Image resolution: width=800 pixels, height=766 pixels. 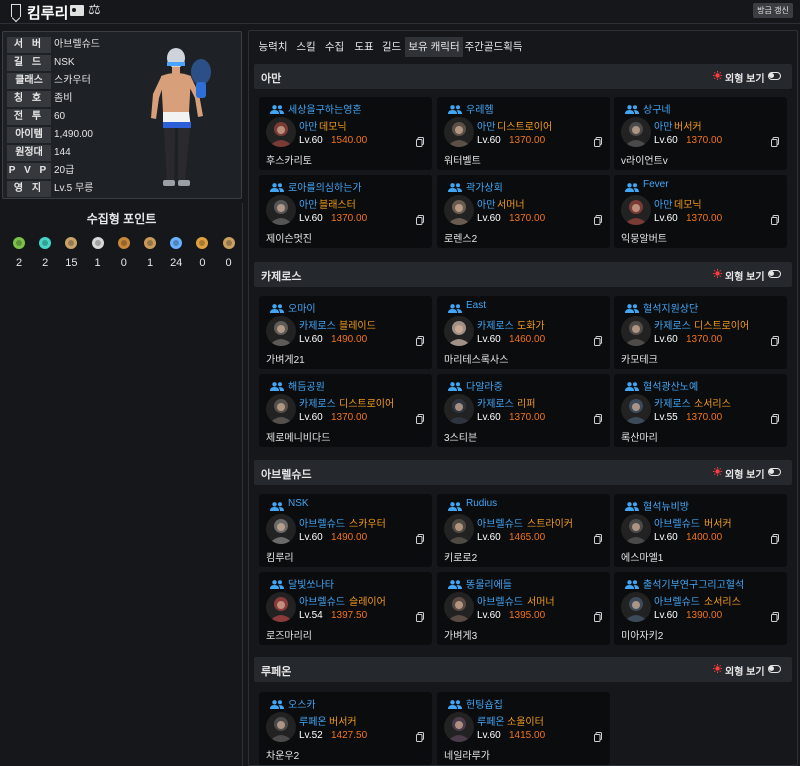 What do you see at coordinates (94, 10) in the screenshot?
I see `scale-icon: ⚖` at bounding box center [94, 10].